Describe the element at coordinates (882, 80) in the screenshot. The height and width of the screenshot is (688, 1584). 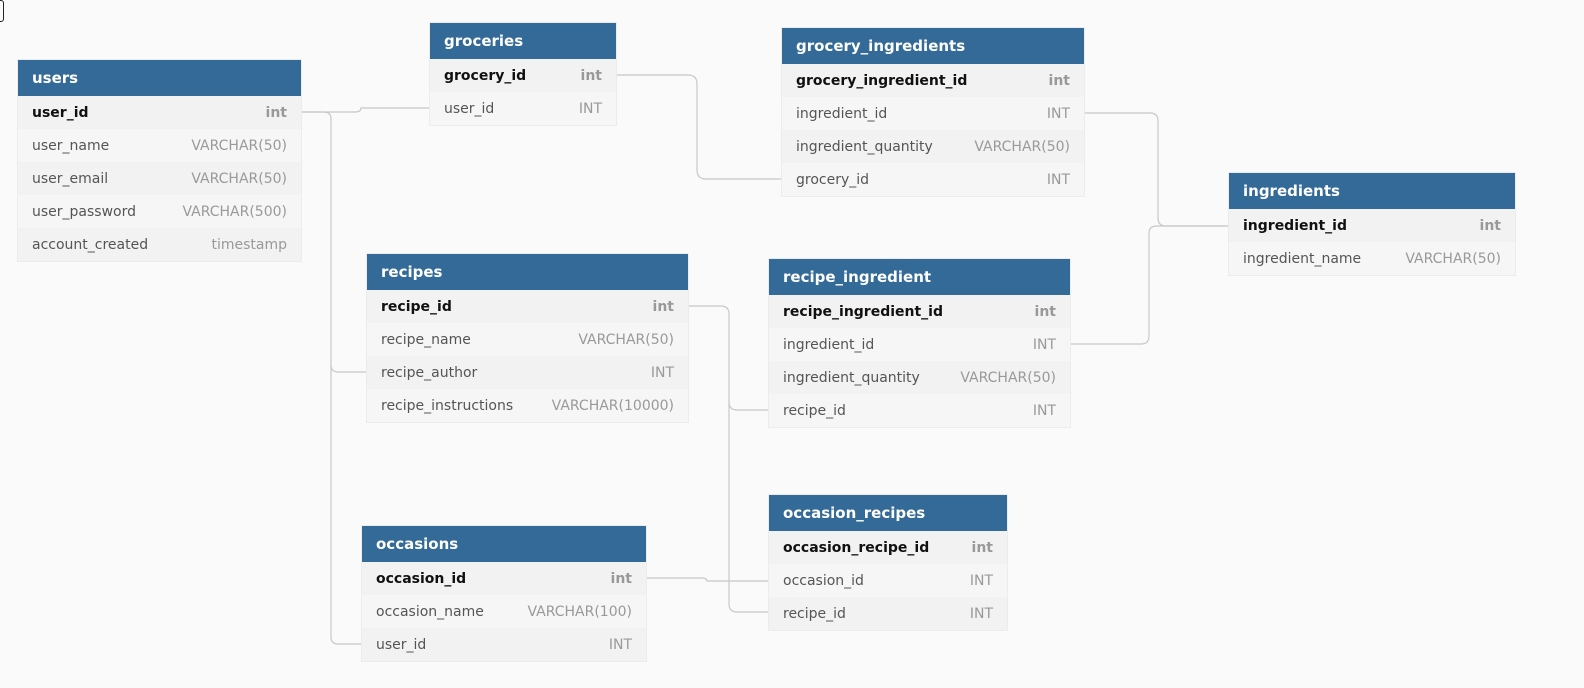
I see `column-name: grocery_ingredient_id` at that location.